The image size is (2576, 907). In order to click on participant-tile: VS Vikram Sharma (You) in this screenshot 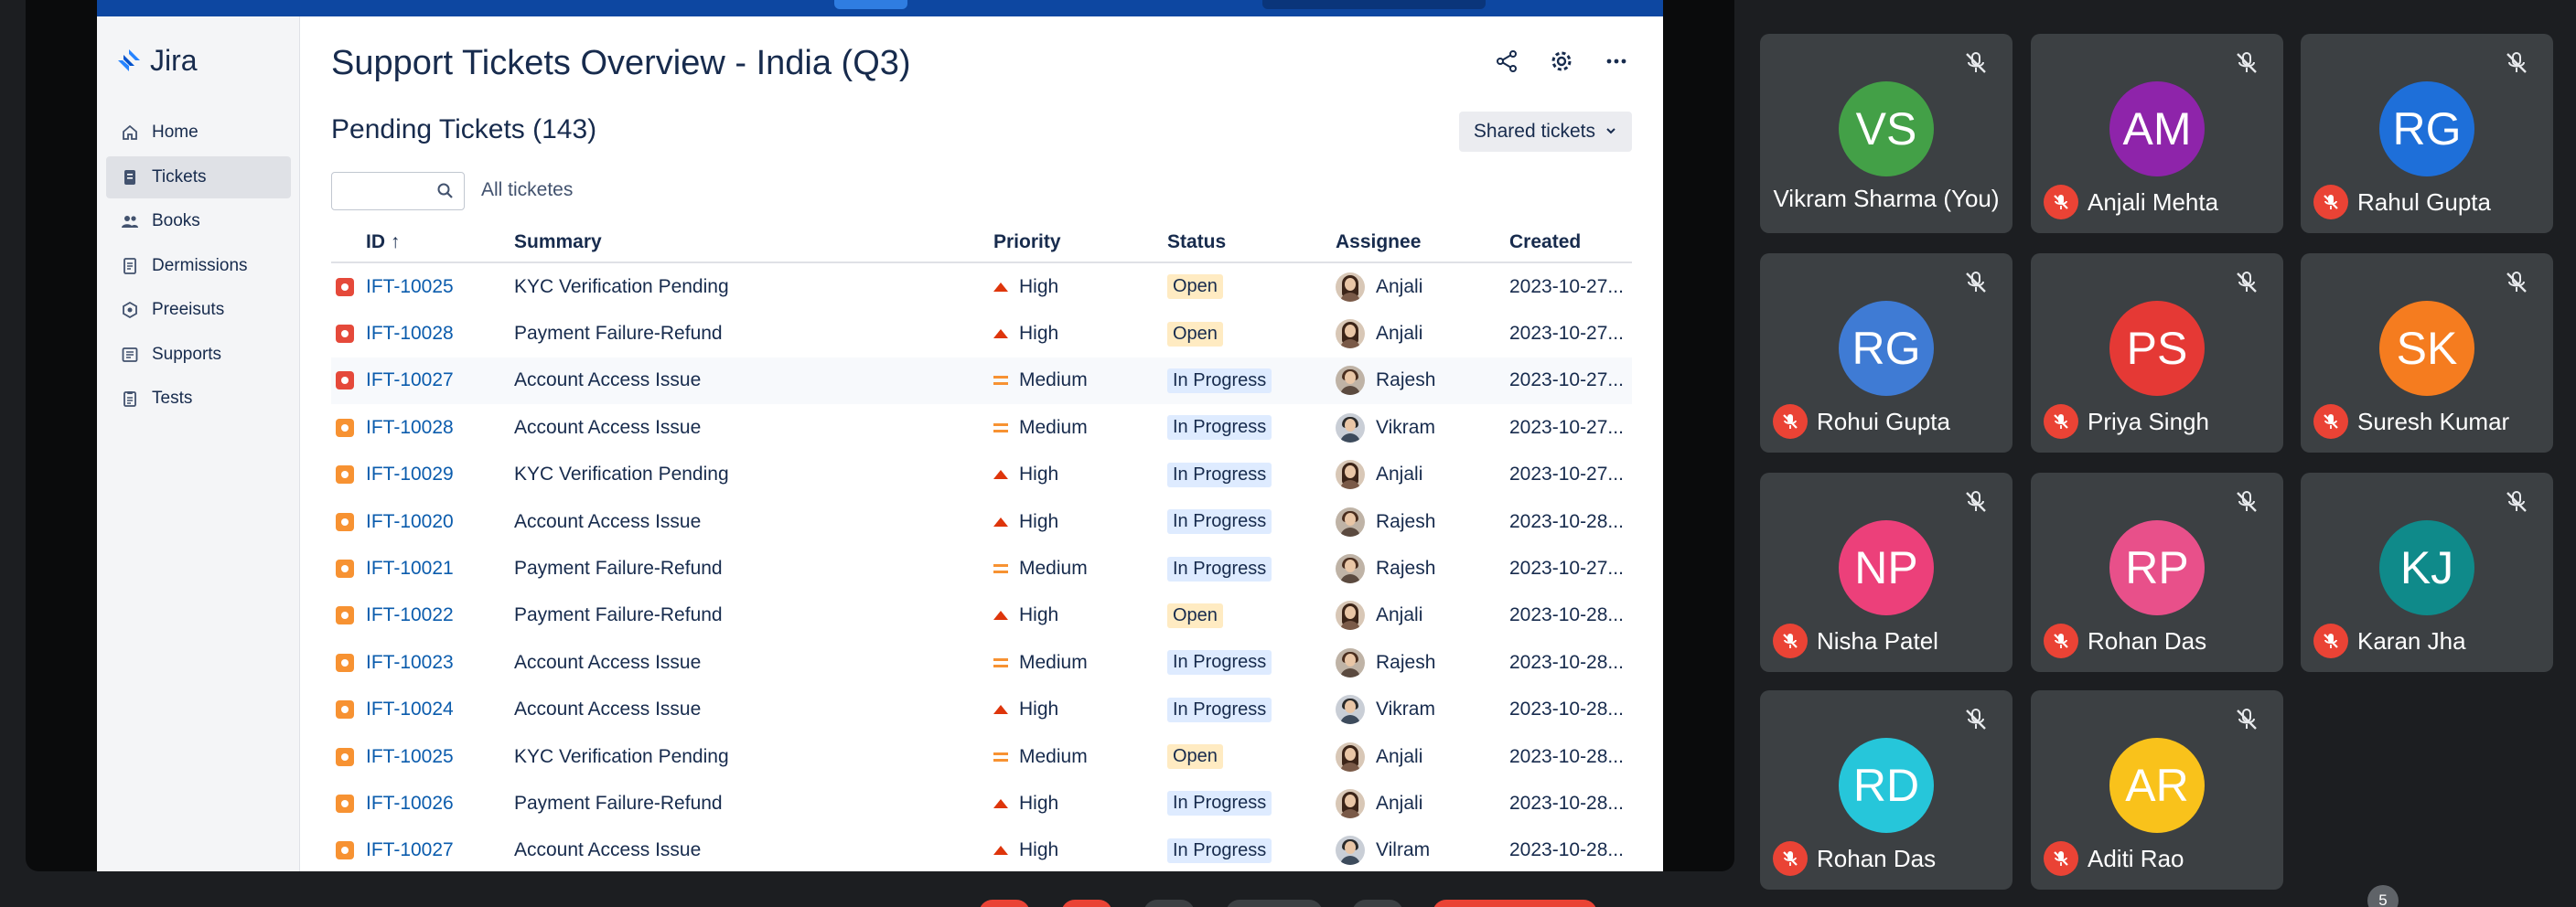, I will do `click(1886, 133)`.